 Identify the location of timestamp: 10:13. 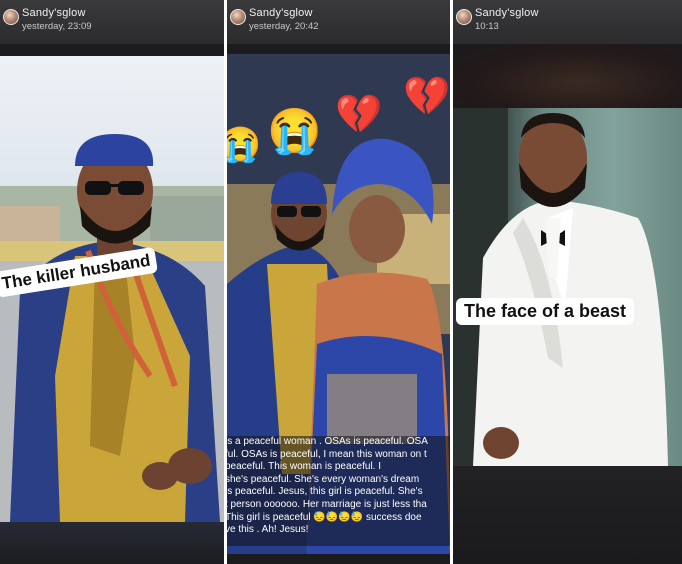
(487, 26).